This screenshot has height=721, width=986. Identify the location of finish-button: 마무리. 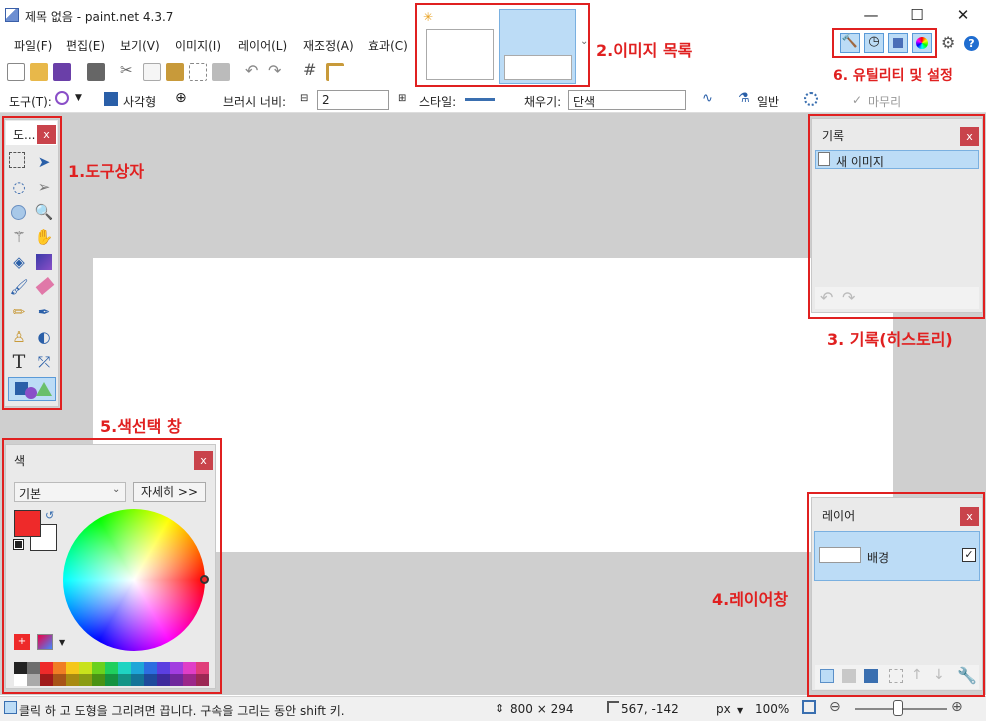
(884, 101).